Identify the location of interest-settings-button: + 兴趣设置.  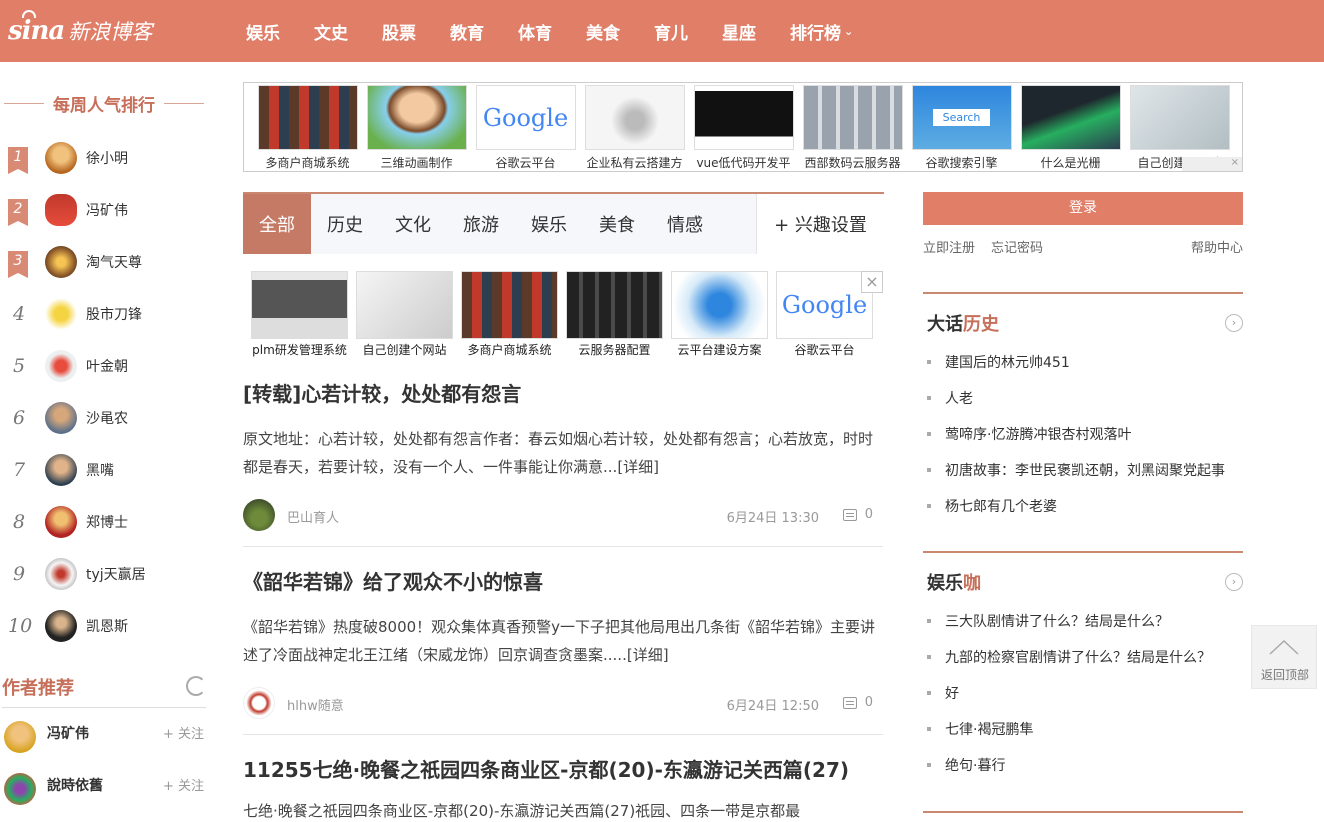
(820, 224).